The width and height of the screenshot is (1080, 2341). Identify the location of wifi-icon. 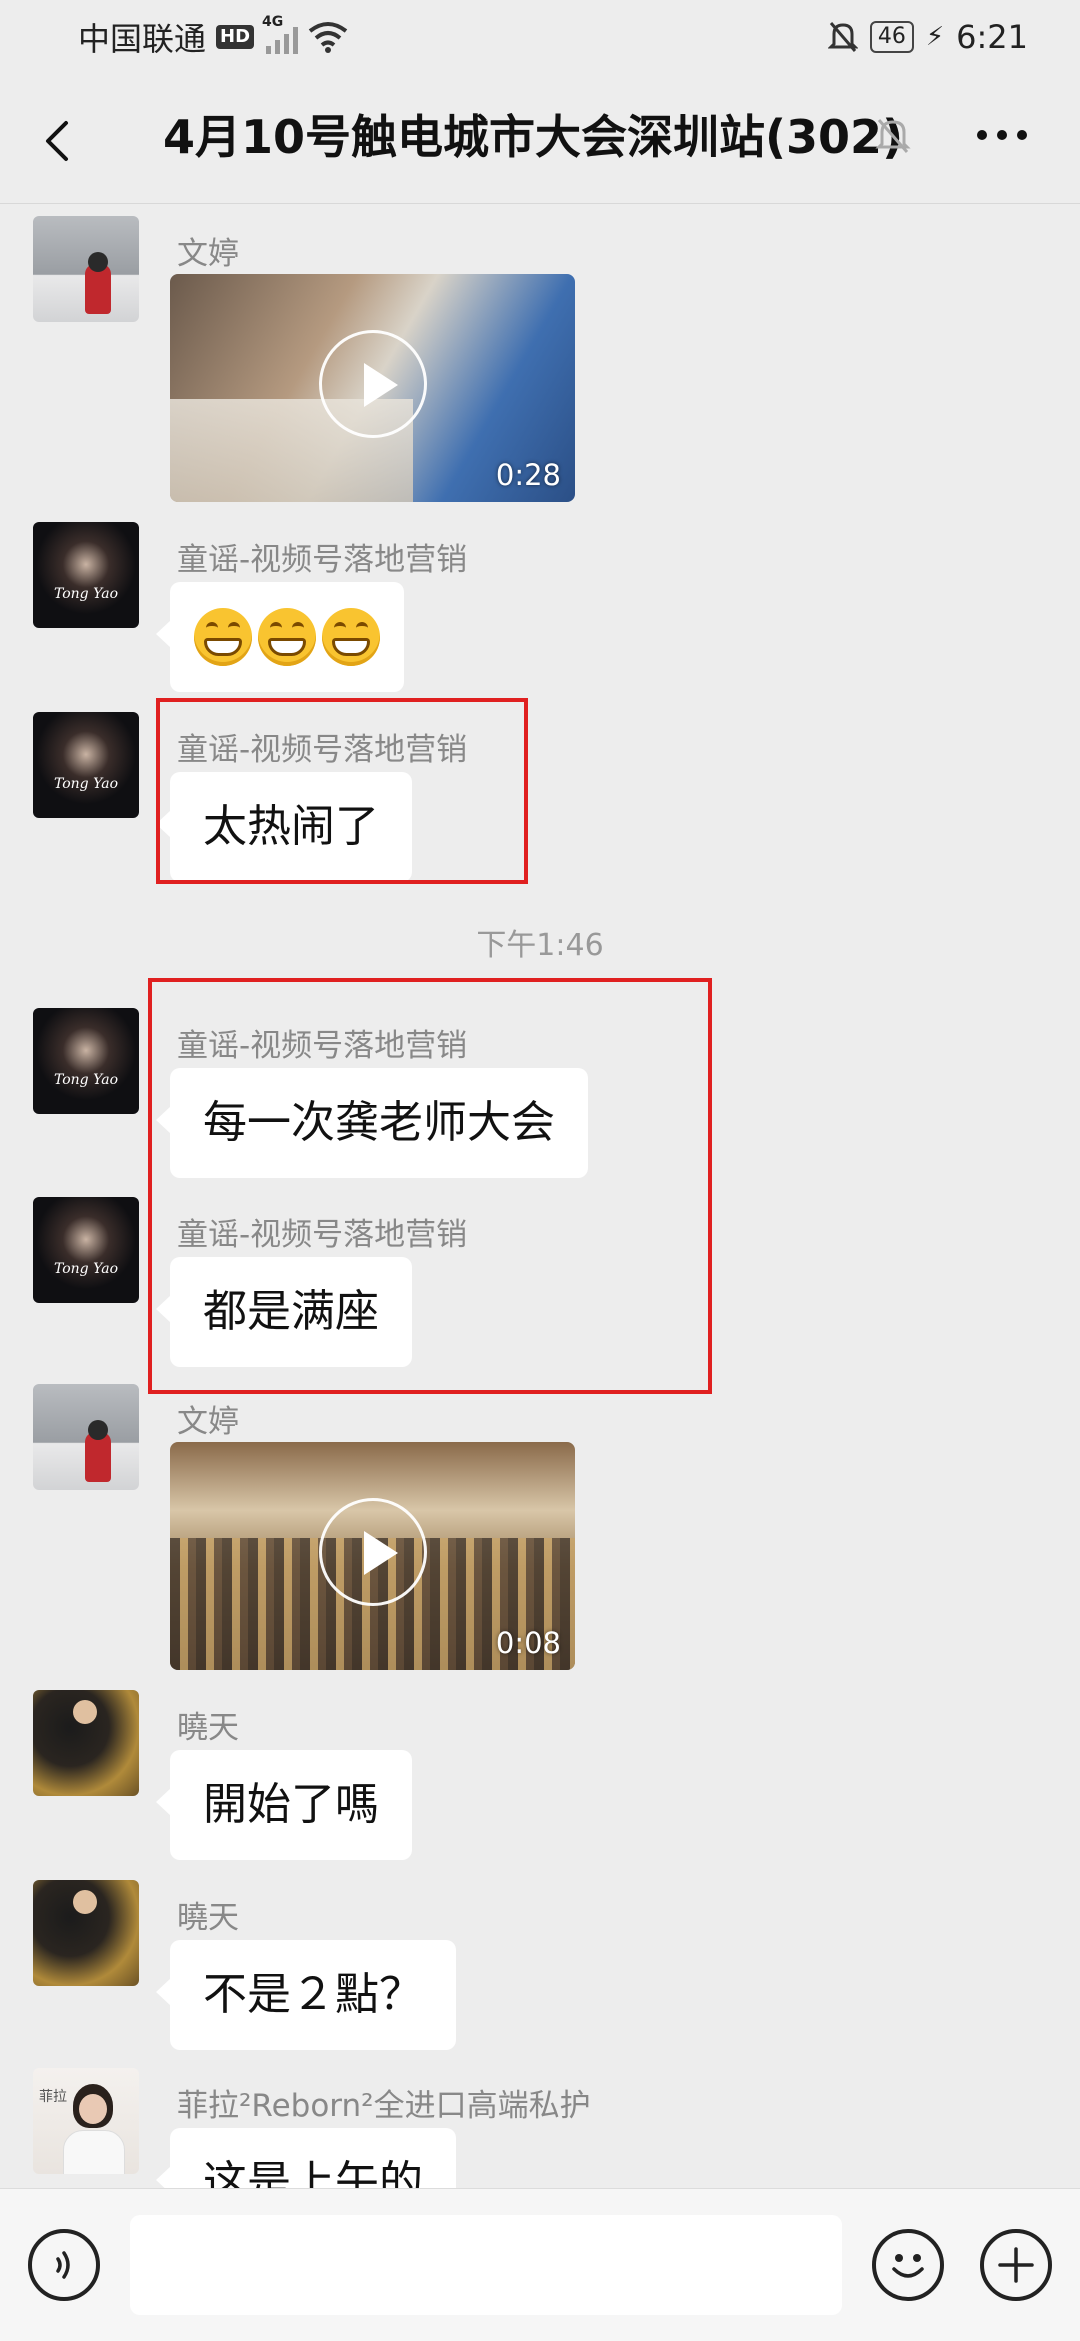
(328, 37).